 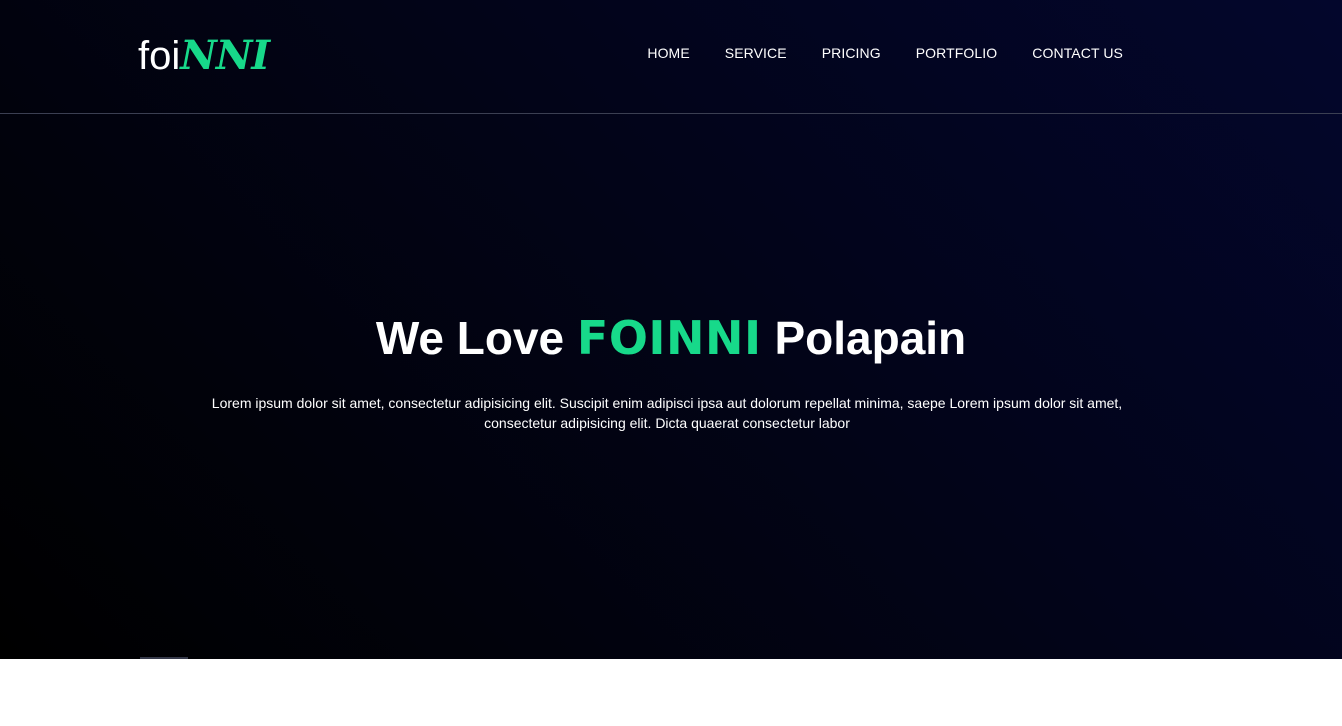 I want to click on nav-link-contact-us: CONTACT US, so click(x=1077, y=53).